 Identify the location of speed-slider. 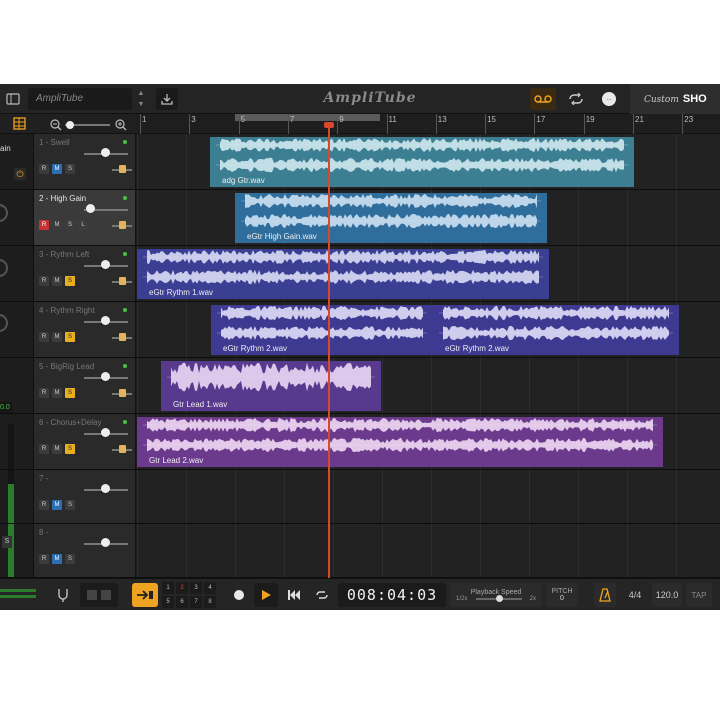
(498, 598).